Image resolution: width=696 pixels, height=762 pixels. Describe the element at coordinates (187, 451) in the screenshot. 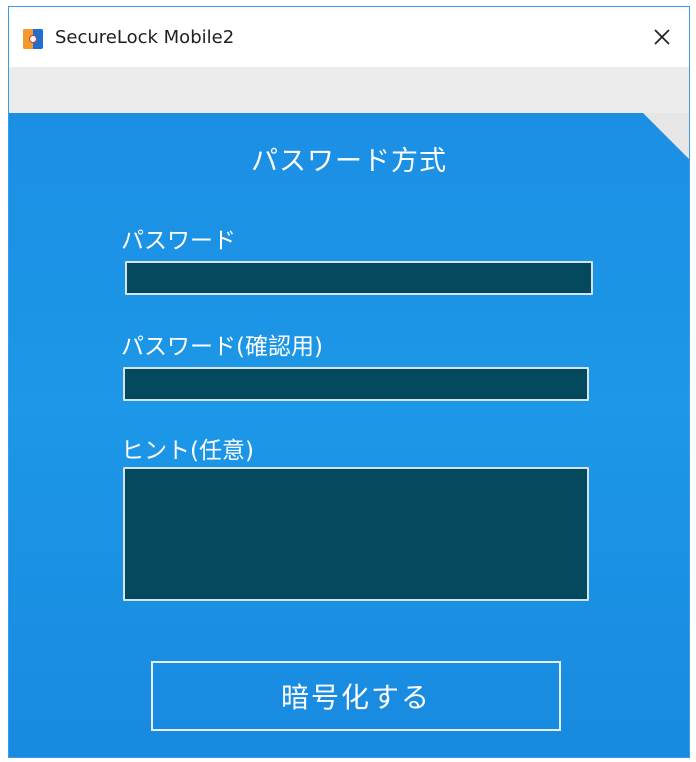

I see `hint-label: ヒント(任意)` at that location.